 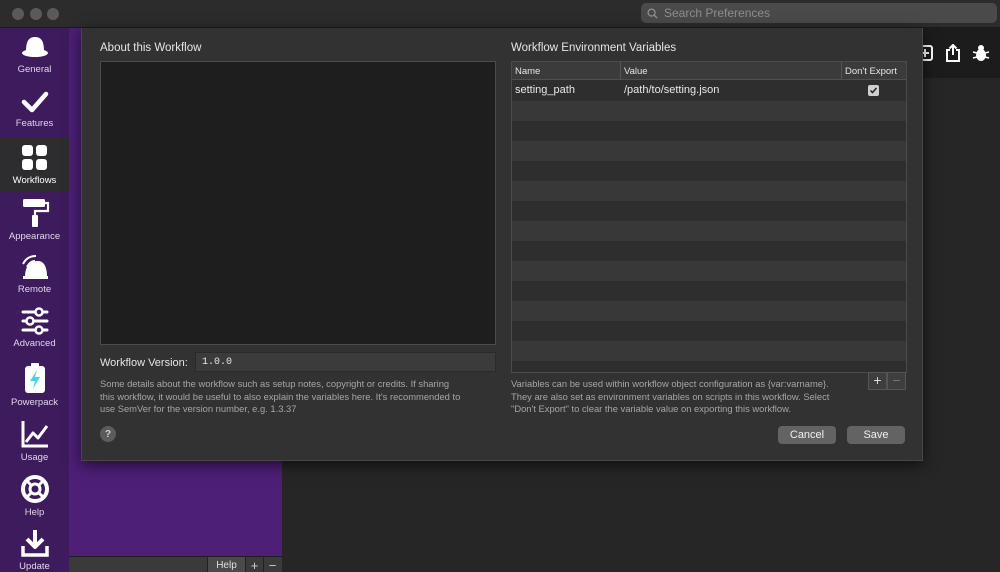 I want to click on nav-label-help: Help, so click(x=34, y=512).